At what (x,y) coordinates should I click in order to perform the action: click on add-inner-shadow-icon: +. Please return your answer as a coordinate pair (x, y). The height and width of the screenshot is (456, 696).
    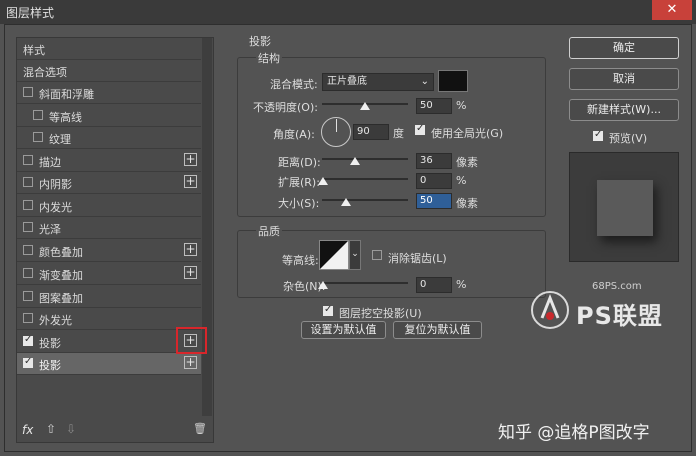
    Looking at the image, I should click on (190, 181).